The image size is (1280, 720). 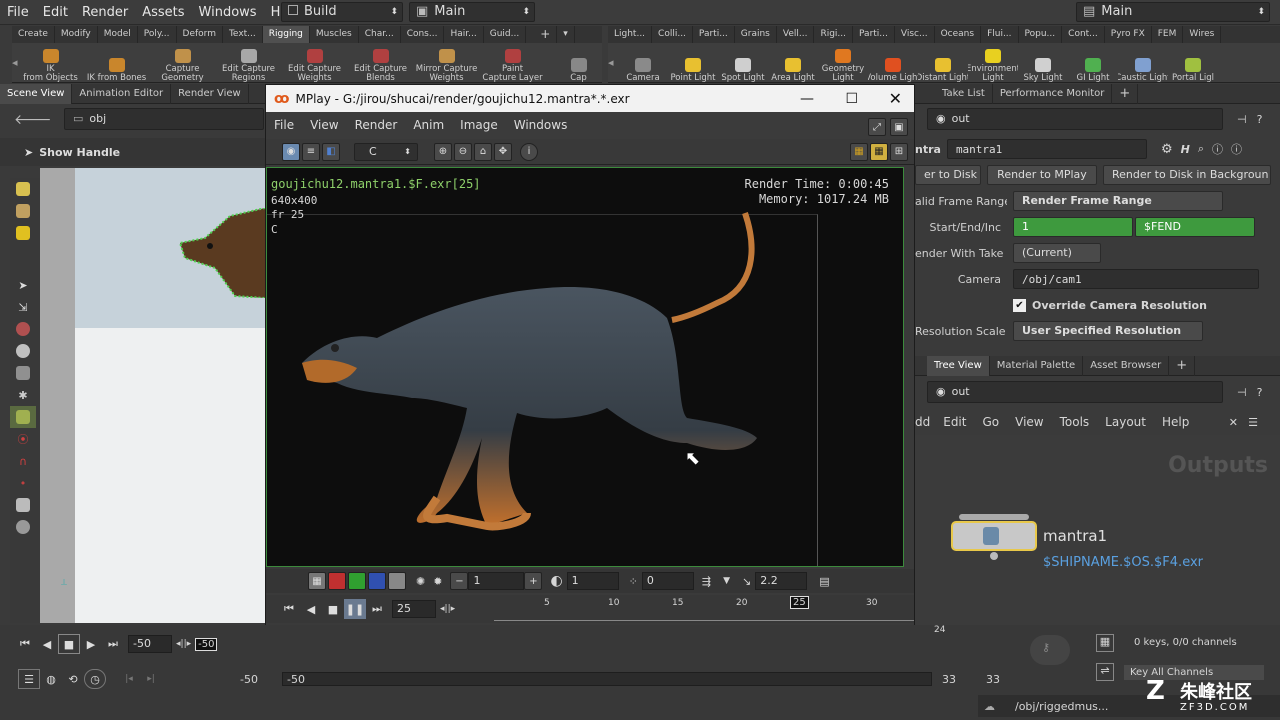 I want to click on tab-animation-editor: Animation Editor, so click(x=122, y=93).